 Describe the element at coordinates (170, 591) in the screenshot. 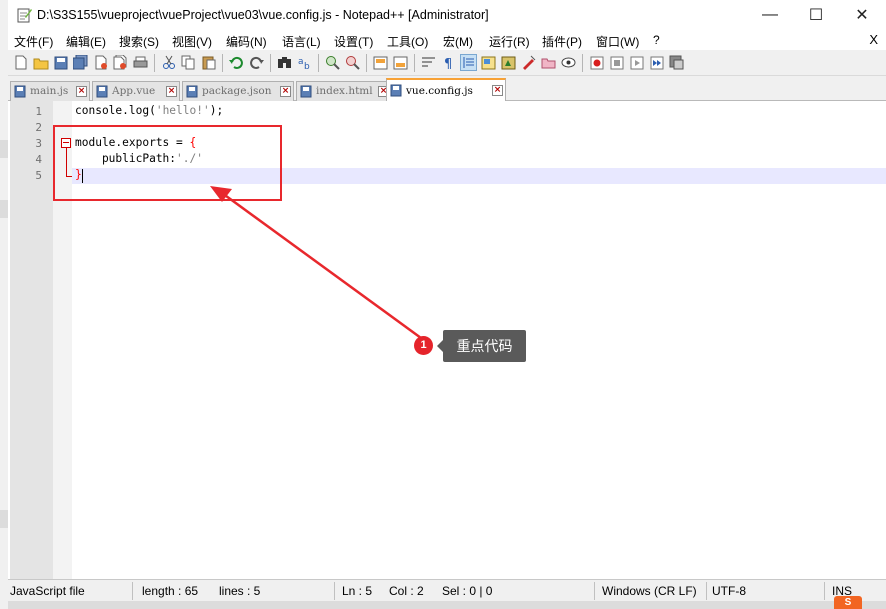

I see `status-length: length : 65` at that location.